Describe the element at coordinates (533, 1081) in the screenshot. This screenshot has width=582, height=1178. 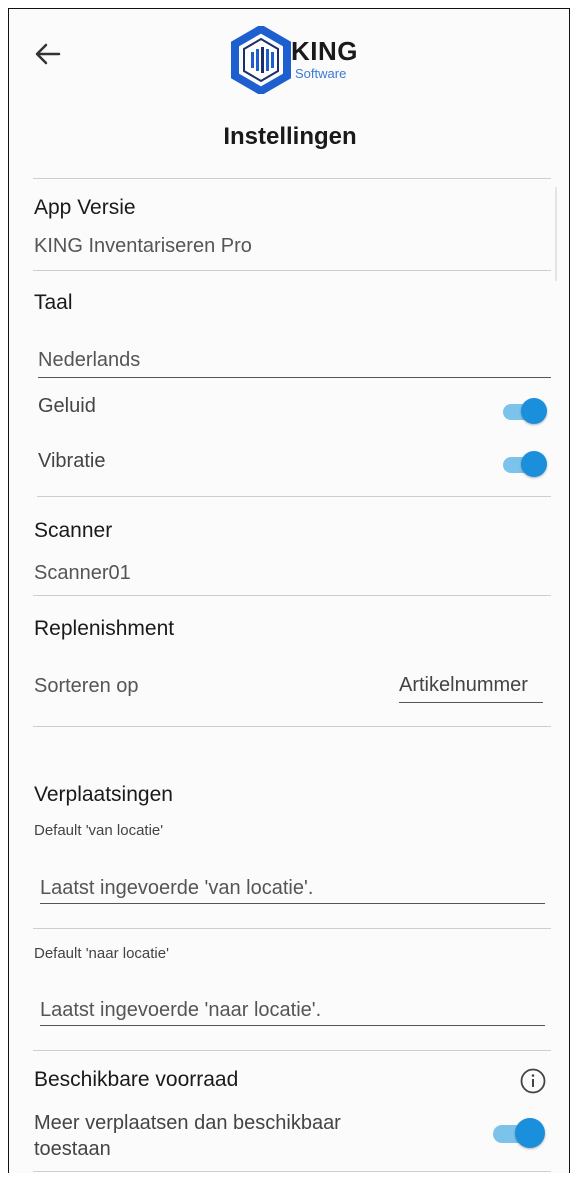
I see `info-icon` at that location.